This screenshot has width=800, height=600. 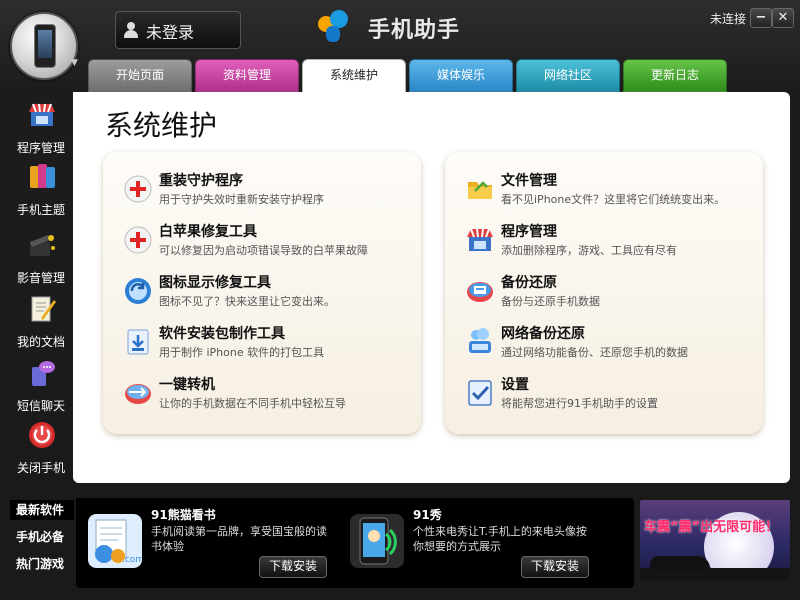 I want to click on ad-banner: 车震“震”出无限可能！, so click(x=715, y=540).